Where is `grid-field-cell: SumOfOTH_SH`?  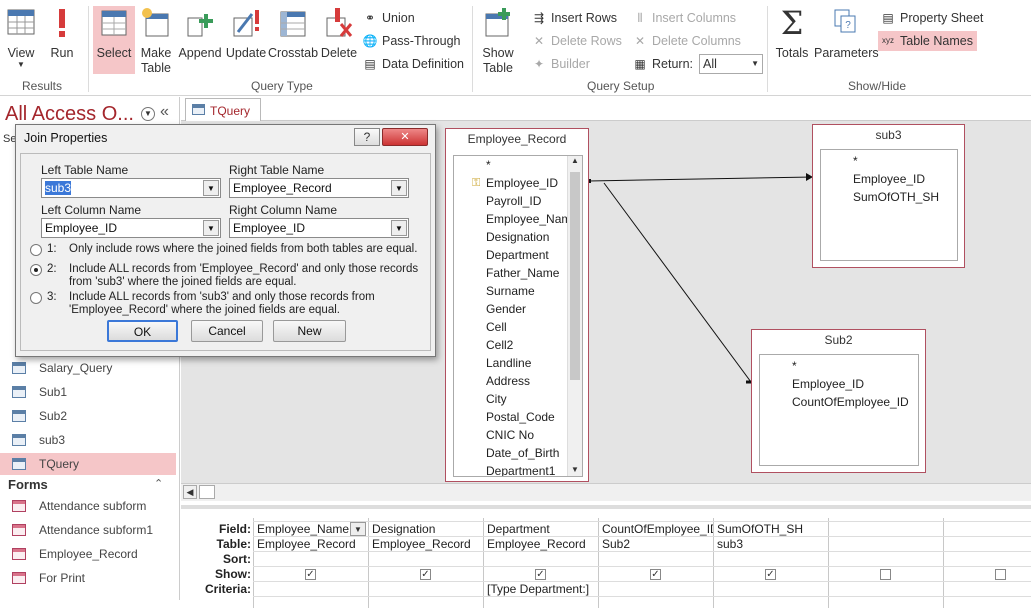
grid-field-cell: SumOfOTH_SH is located at coordinates (770, 529).